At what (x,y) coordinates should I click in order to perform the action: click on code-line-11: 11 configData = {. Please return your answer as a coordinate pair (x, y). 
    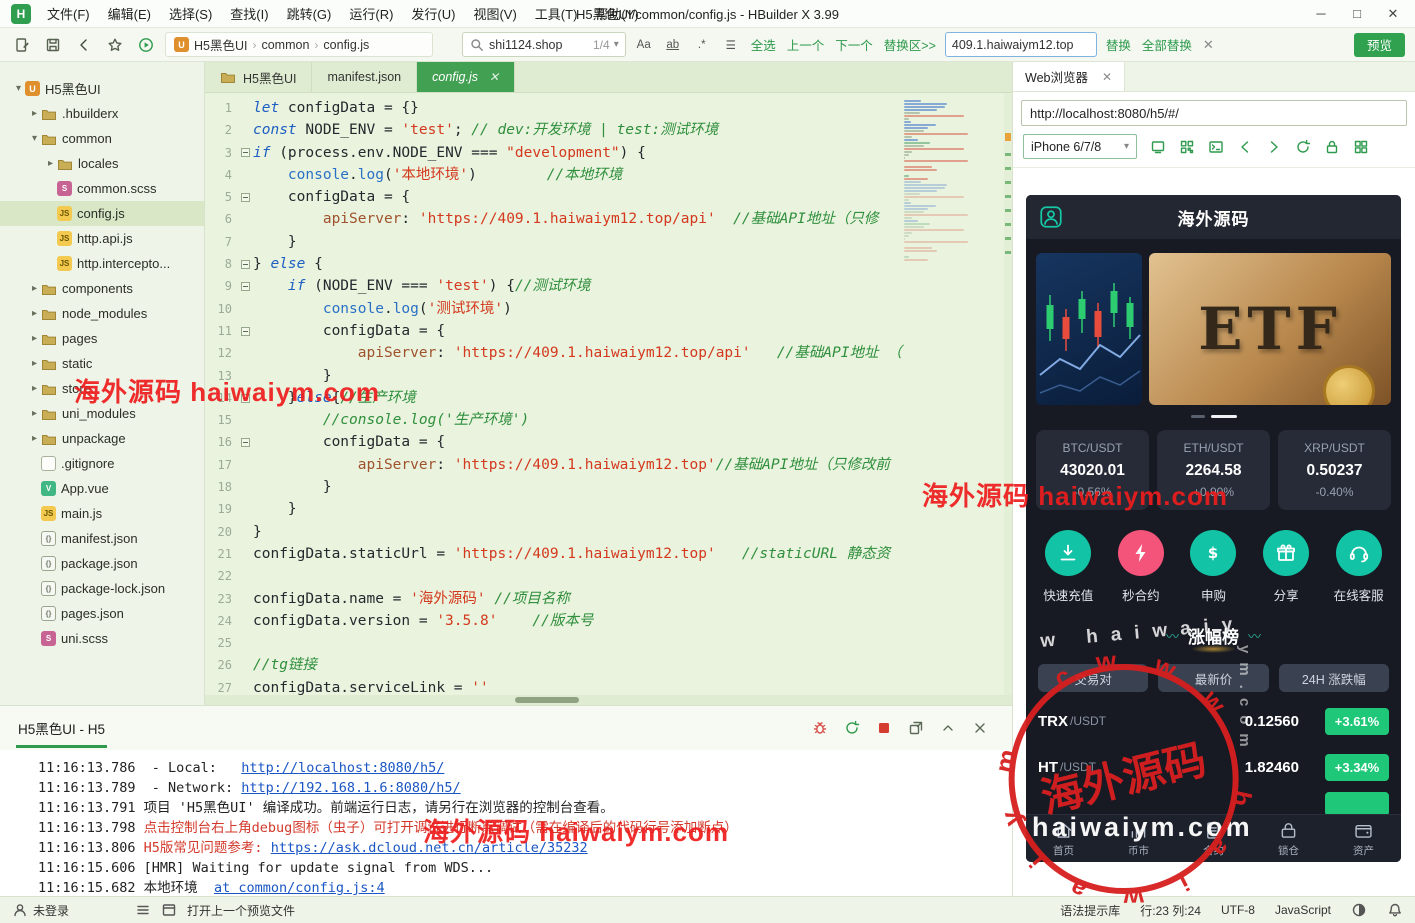
    Looking at the image, I should click on (608, 331).